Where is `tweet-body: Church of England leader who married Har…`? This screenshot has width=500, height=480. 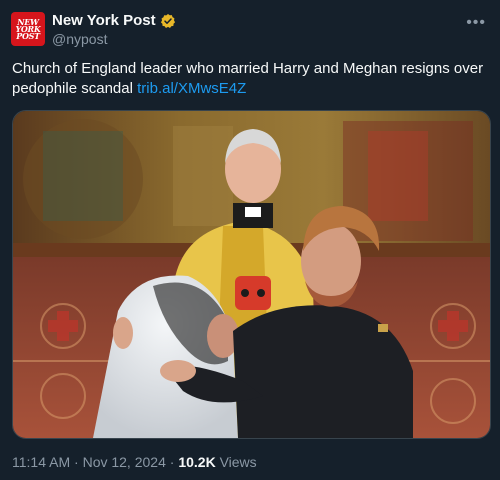
tweet-body: Church of England leader who married Har… is located at coordinates (248, 78).